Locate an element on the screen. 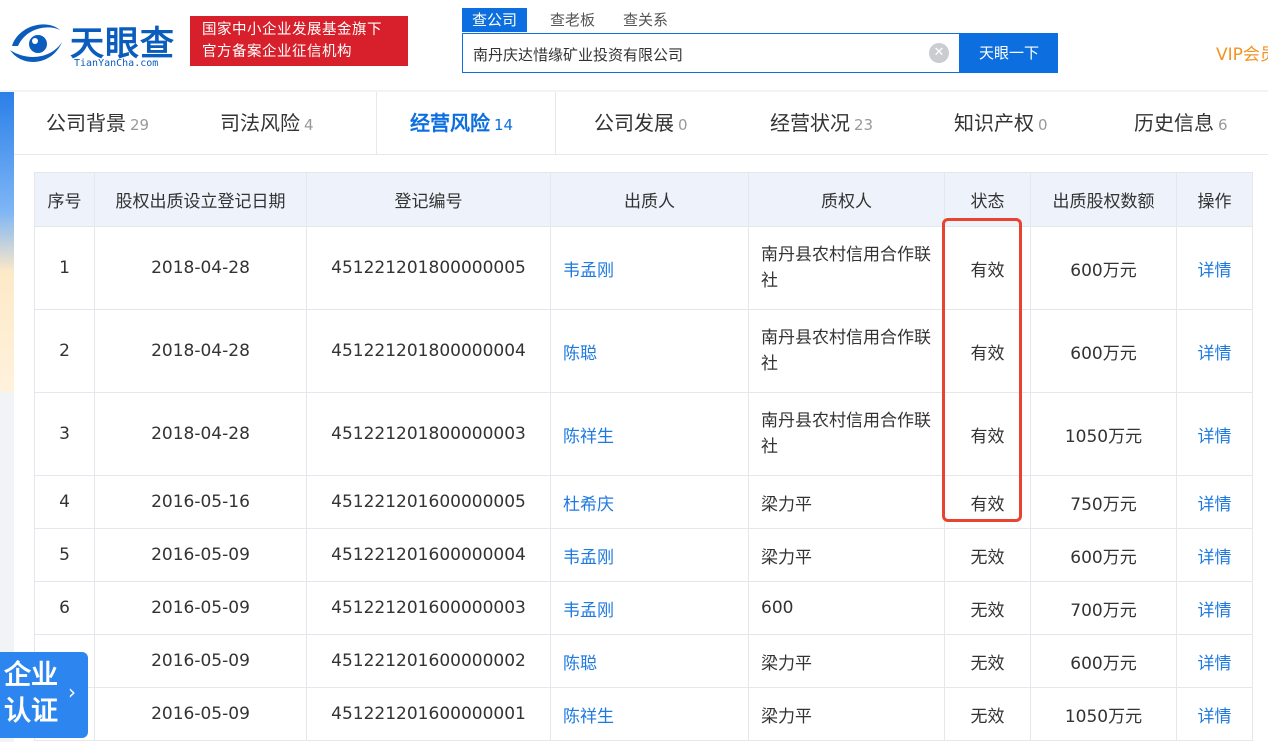 The width and height of the screenshot is (1268, 742). col-header-status: 状态 is located at coordinates (987, 199).